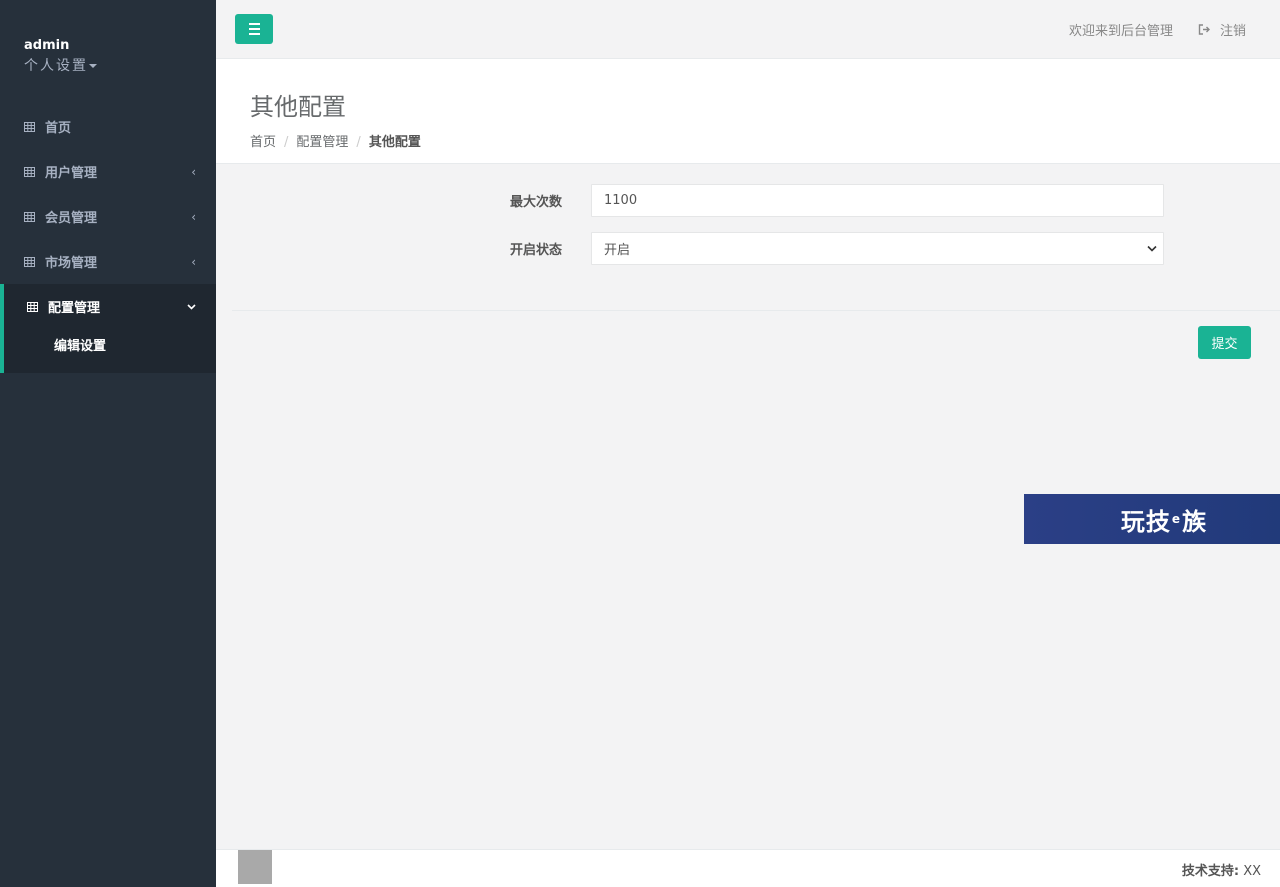  Describe the element at coordinates (1120, 31) in the screenshot. I see `welcome-text: 欢迎来到后台管理` at that location.